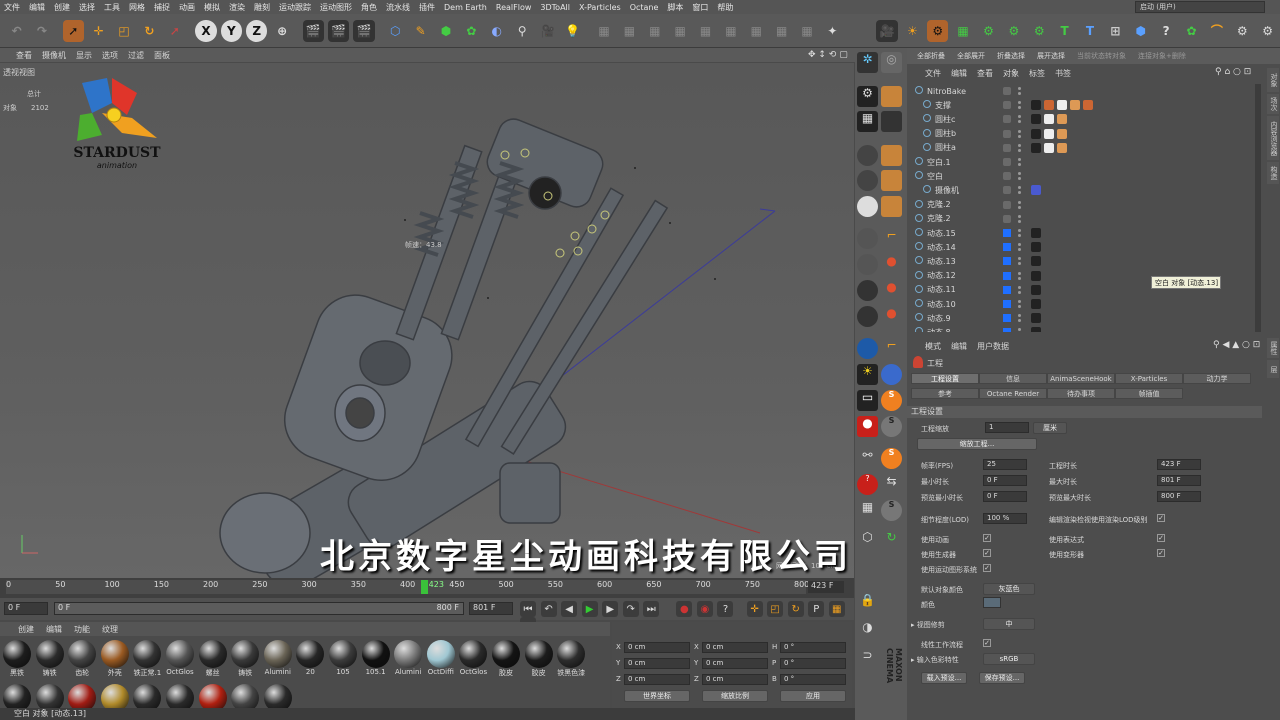 Image resolution: width=1280 pixels, height=720 pixels. I want to click on key-scale-icon: ◰, so click(775, 609).